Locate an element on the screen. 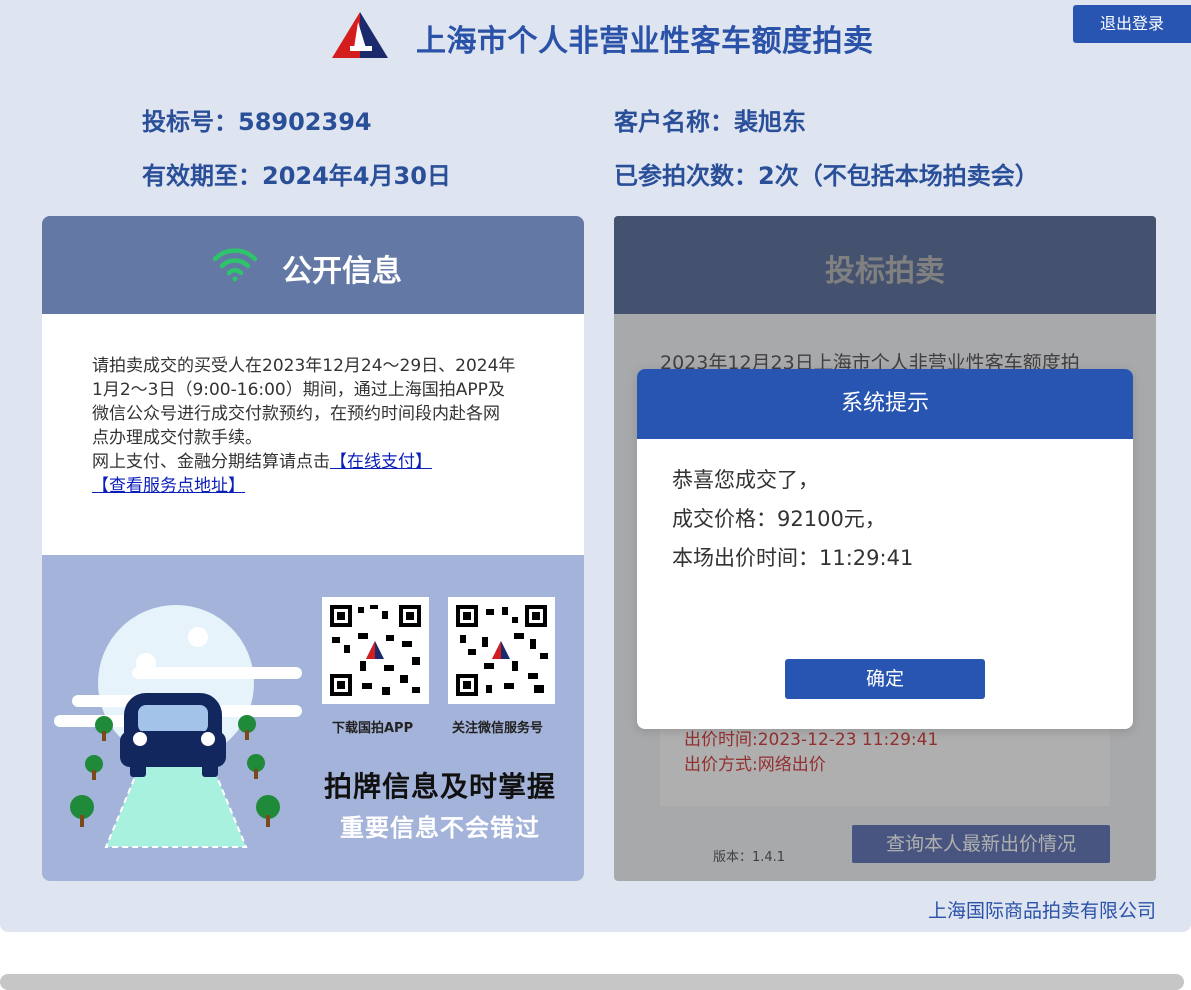 The width and height of the screenshot is (1191, 990). dialog-line: 成交价格：92100元， is located at coordinates (779, 519).